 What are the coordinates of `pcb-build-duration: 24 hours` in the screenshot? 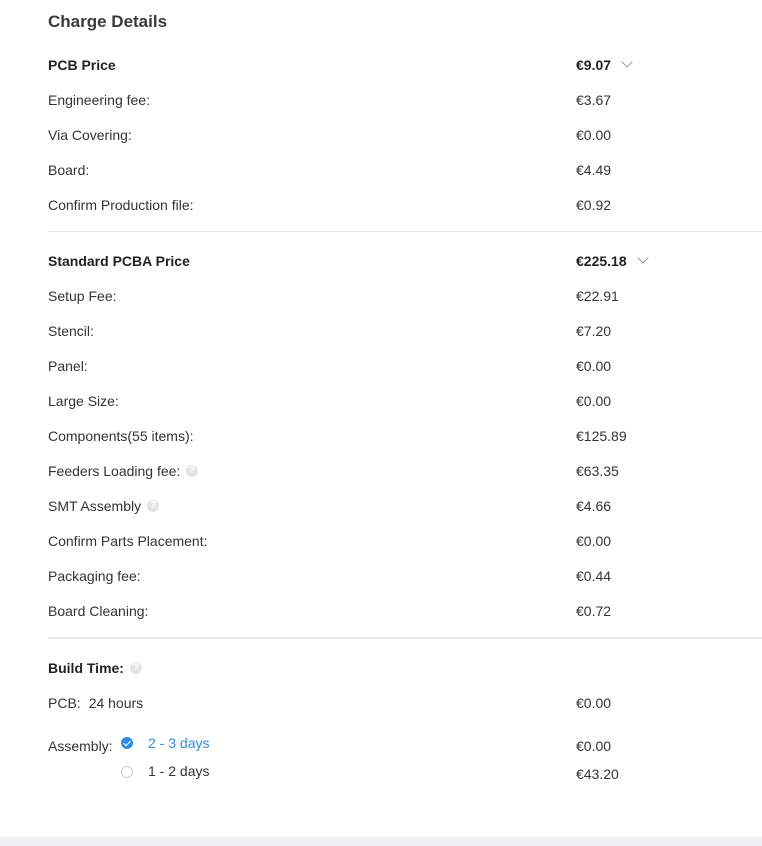 It's located at (116, 703).